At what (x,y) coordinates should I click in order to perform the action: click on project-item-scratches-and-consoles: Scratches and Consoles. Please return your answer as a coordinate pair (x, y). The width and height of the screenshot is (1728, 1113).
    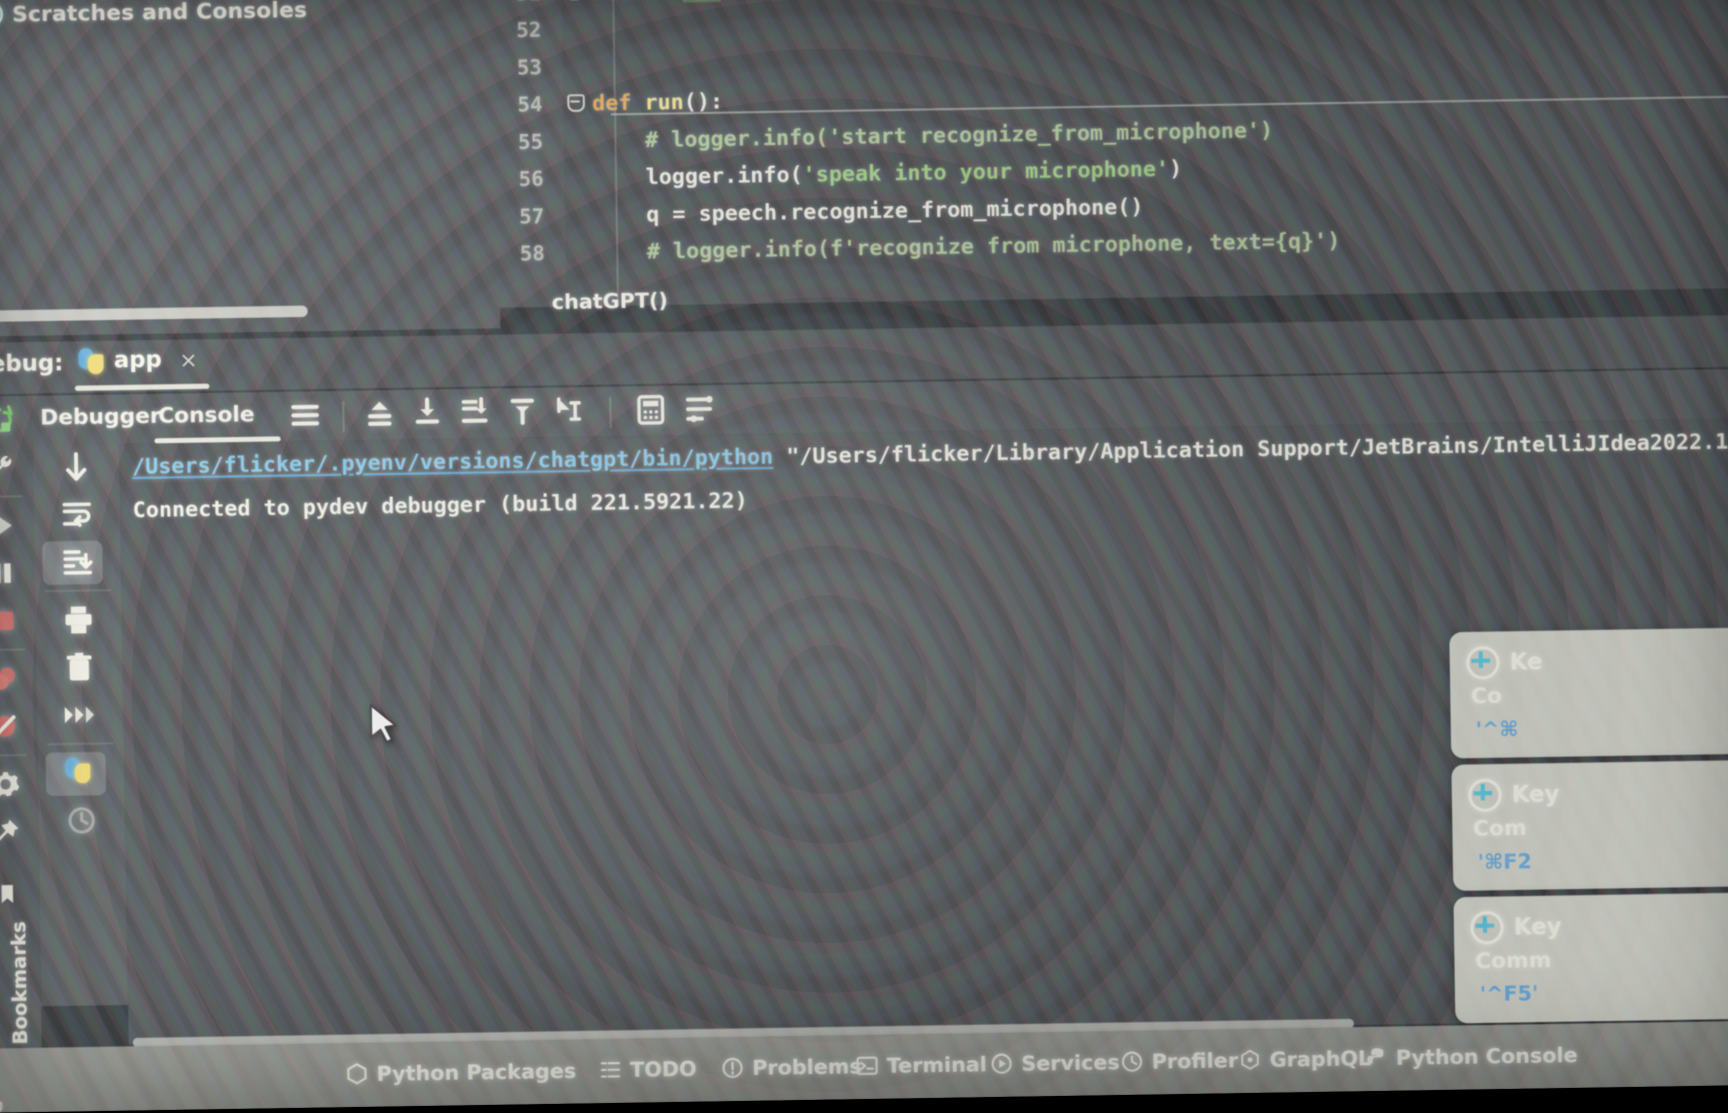
    Looking at the image, I should click on (248, 16).